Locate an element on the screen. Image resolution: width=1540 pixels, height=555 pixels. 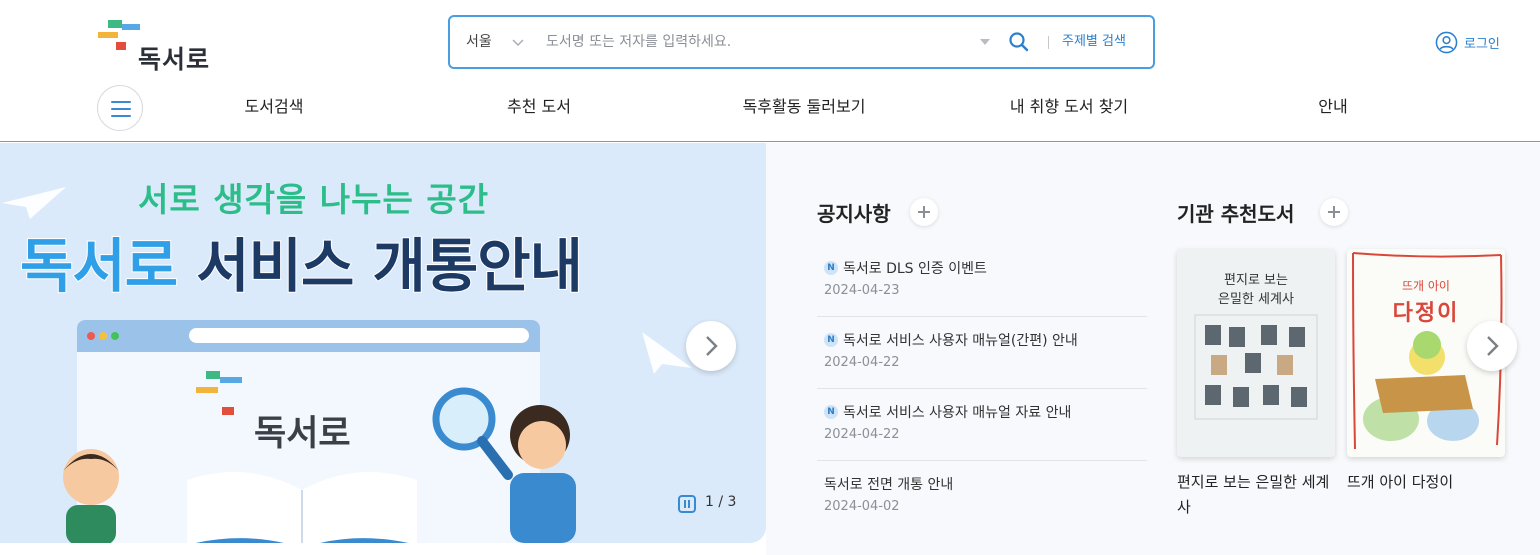
site-logo: 독서로 is located at coordinates (163, 45).